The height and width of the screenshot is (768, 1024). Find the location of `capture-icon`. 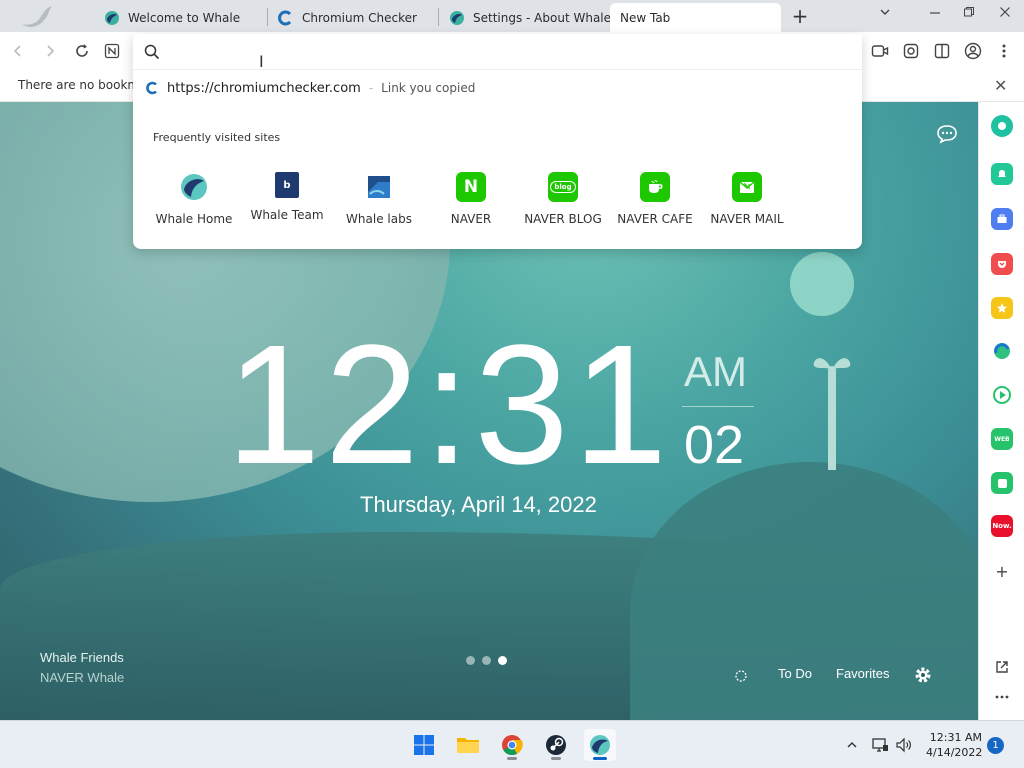

capture-icon is located at coordinates (911, 51).